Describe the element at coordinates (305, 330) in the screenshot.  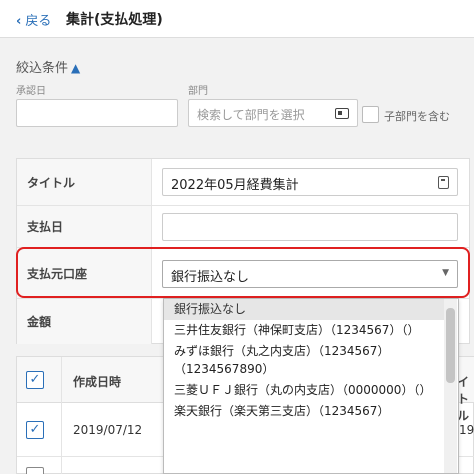
I see `dropdown-option: 三井住友銀行（神保町支店）（1234567）（）` at that location.